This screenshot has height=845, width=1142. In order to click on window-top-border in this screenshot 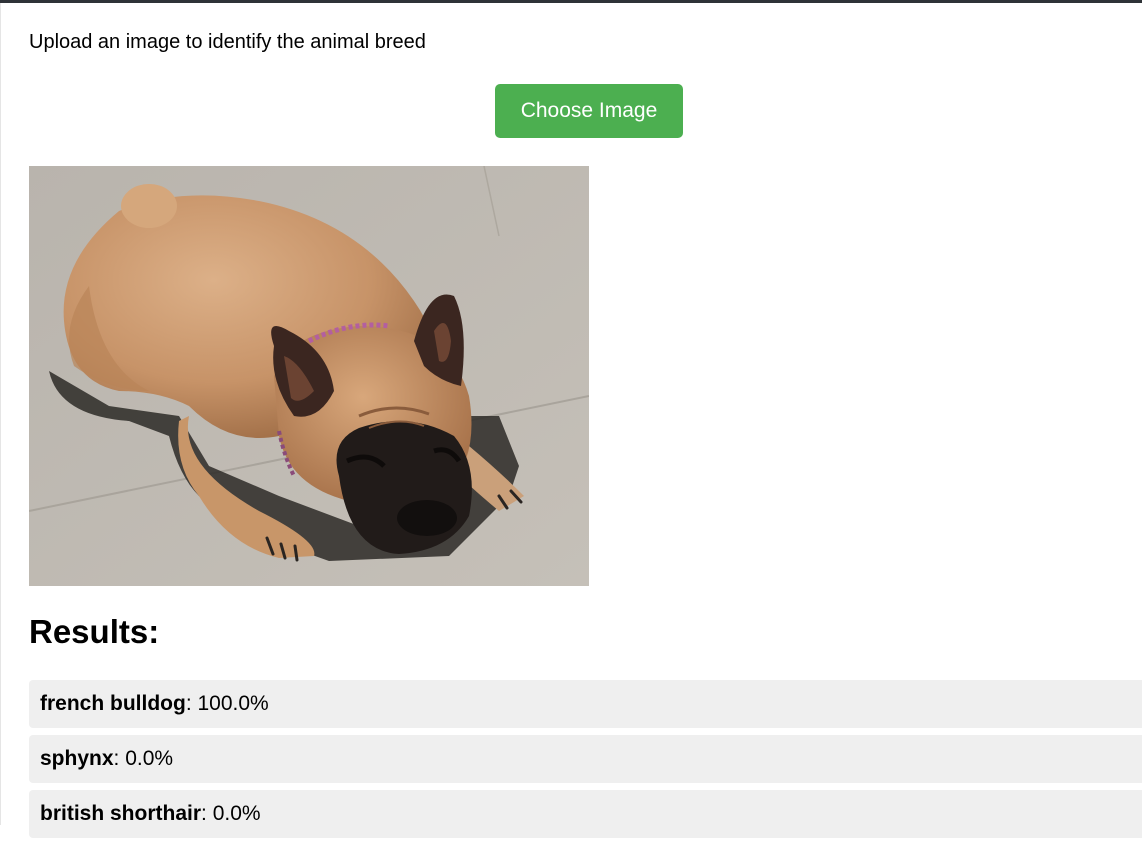, I will do `click(571, 1)`.